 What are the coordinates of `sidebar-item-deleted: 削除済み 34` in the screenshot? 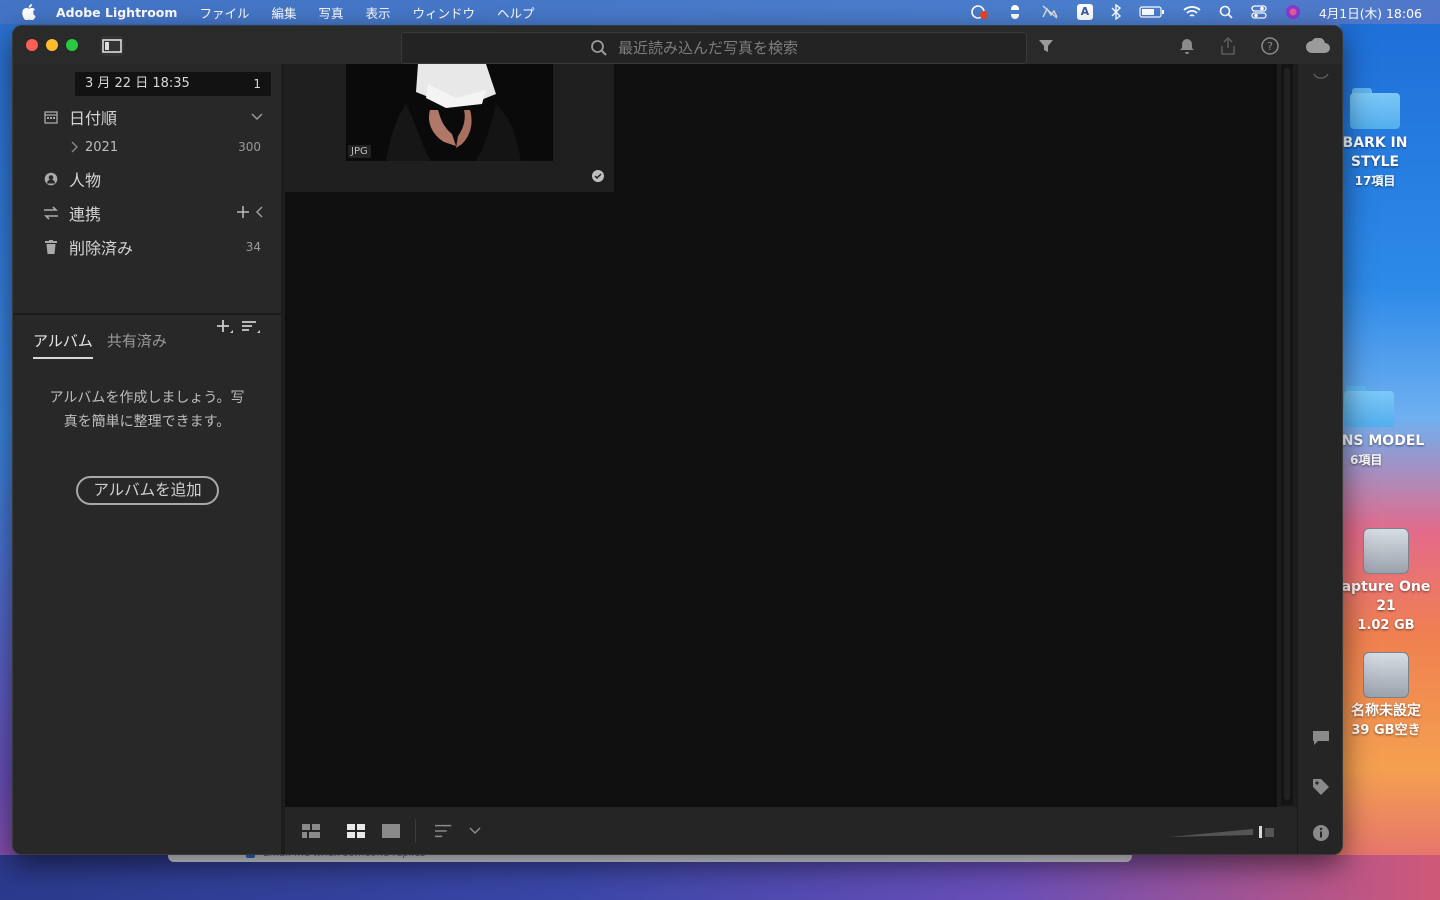 It's located at (147, 247).